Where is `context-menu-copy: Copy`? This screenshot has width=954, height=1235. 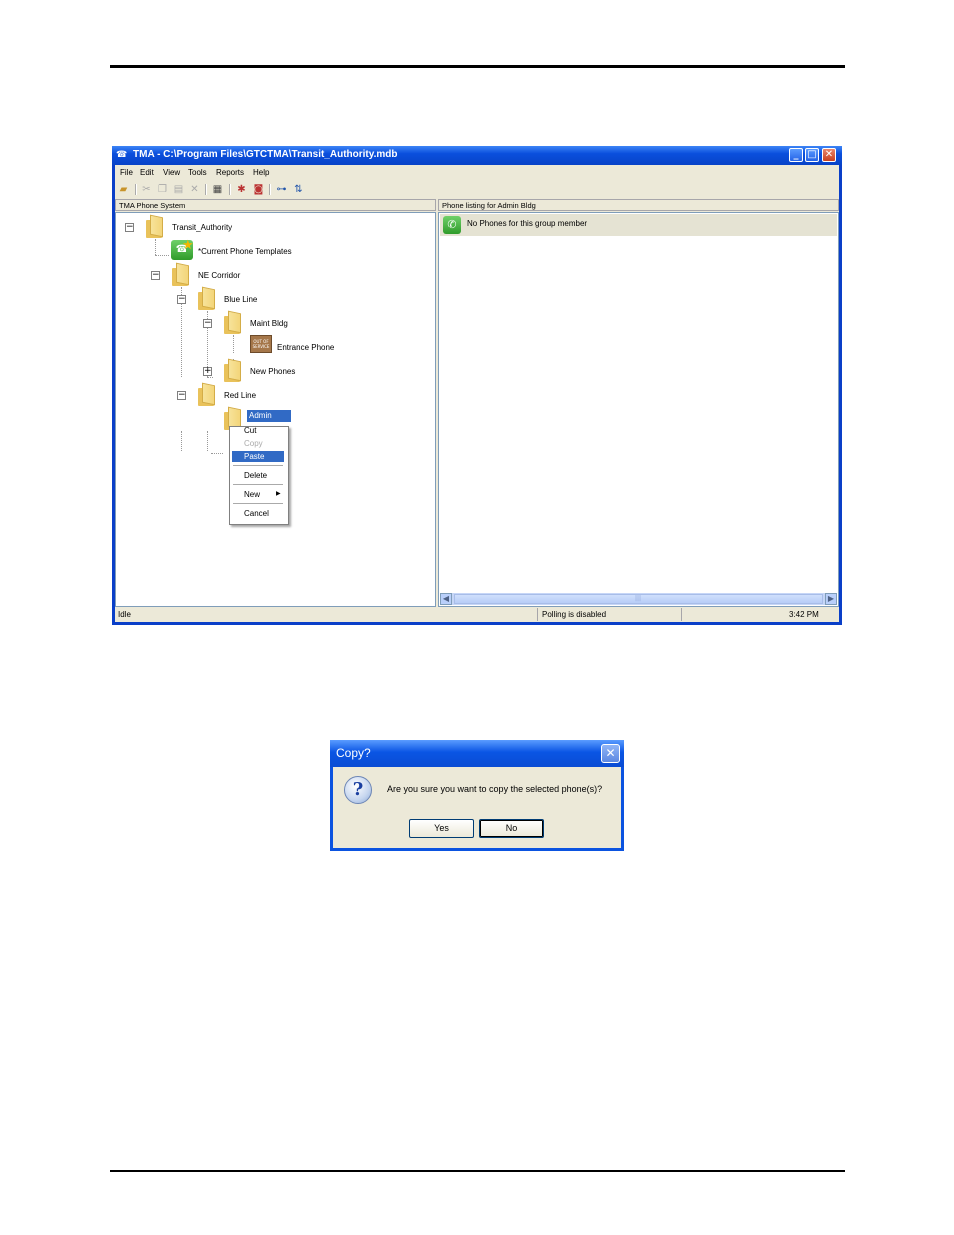
context-menu-copy: Copy is located at coordinates (258, 443).